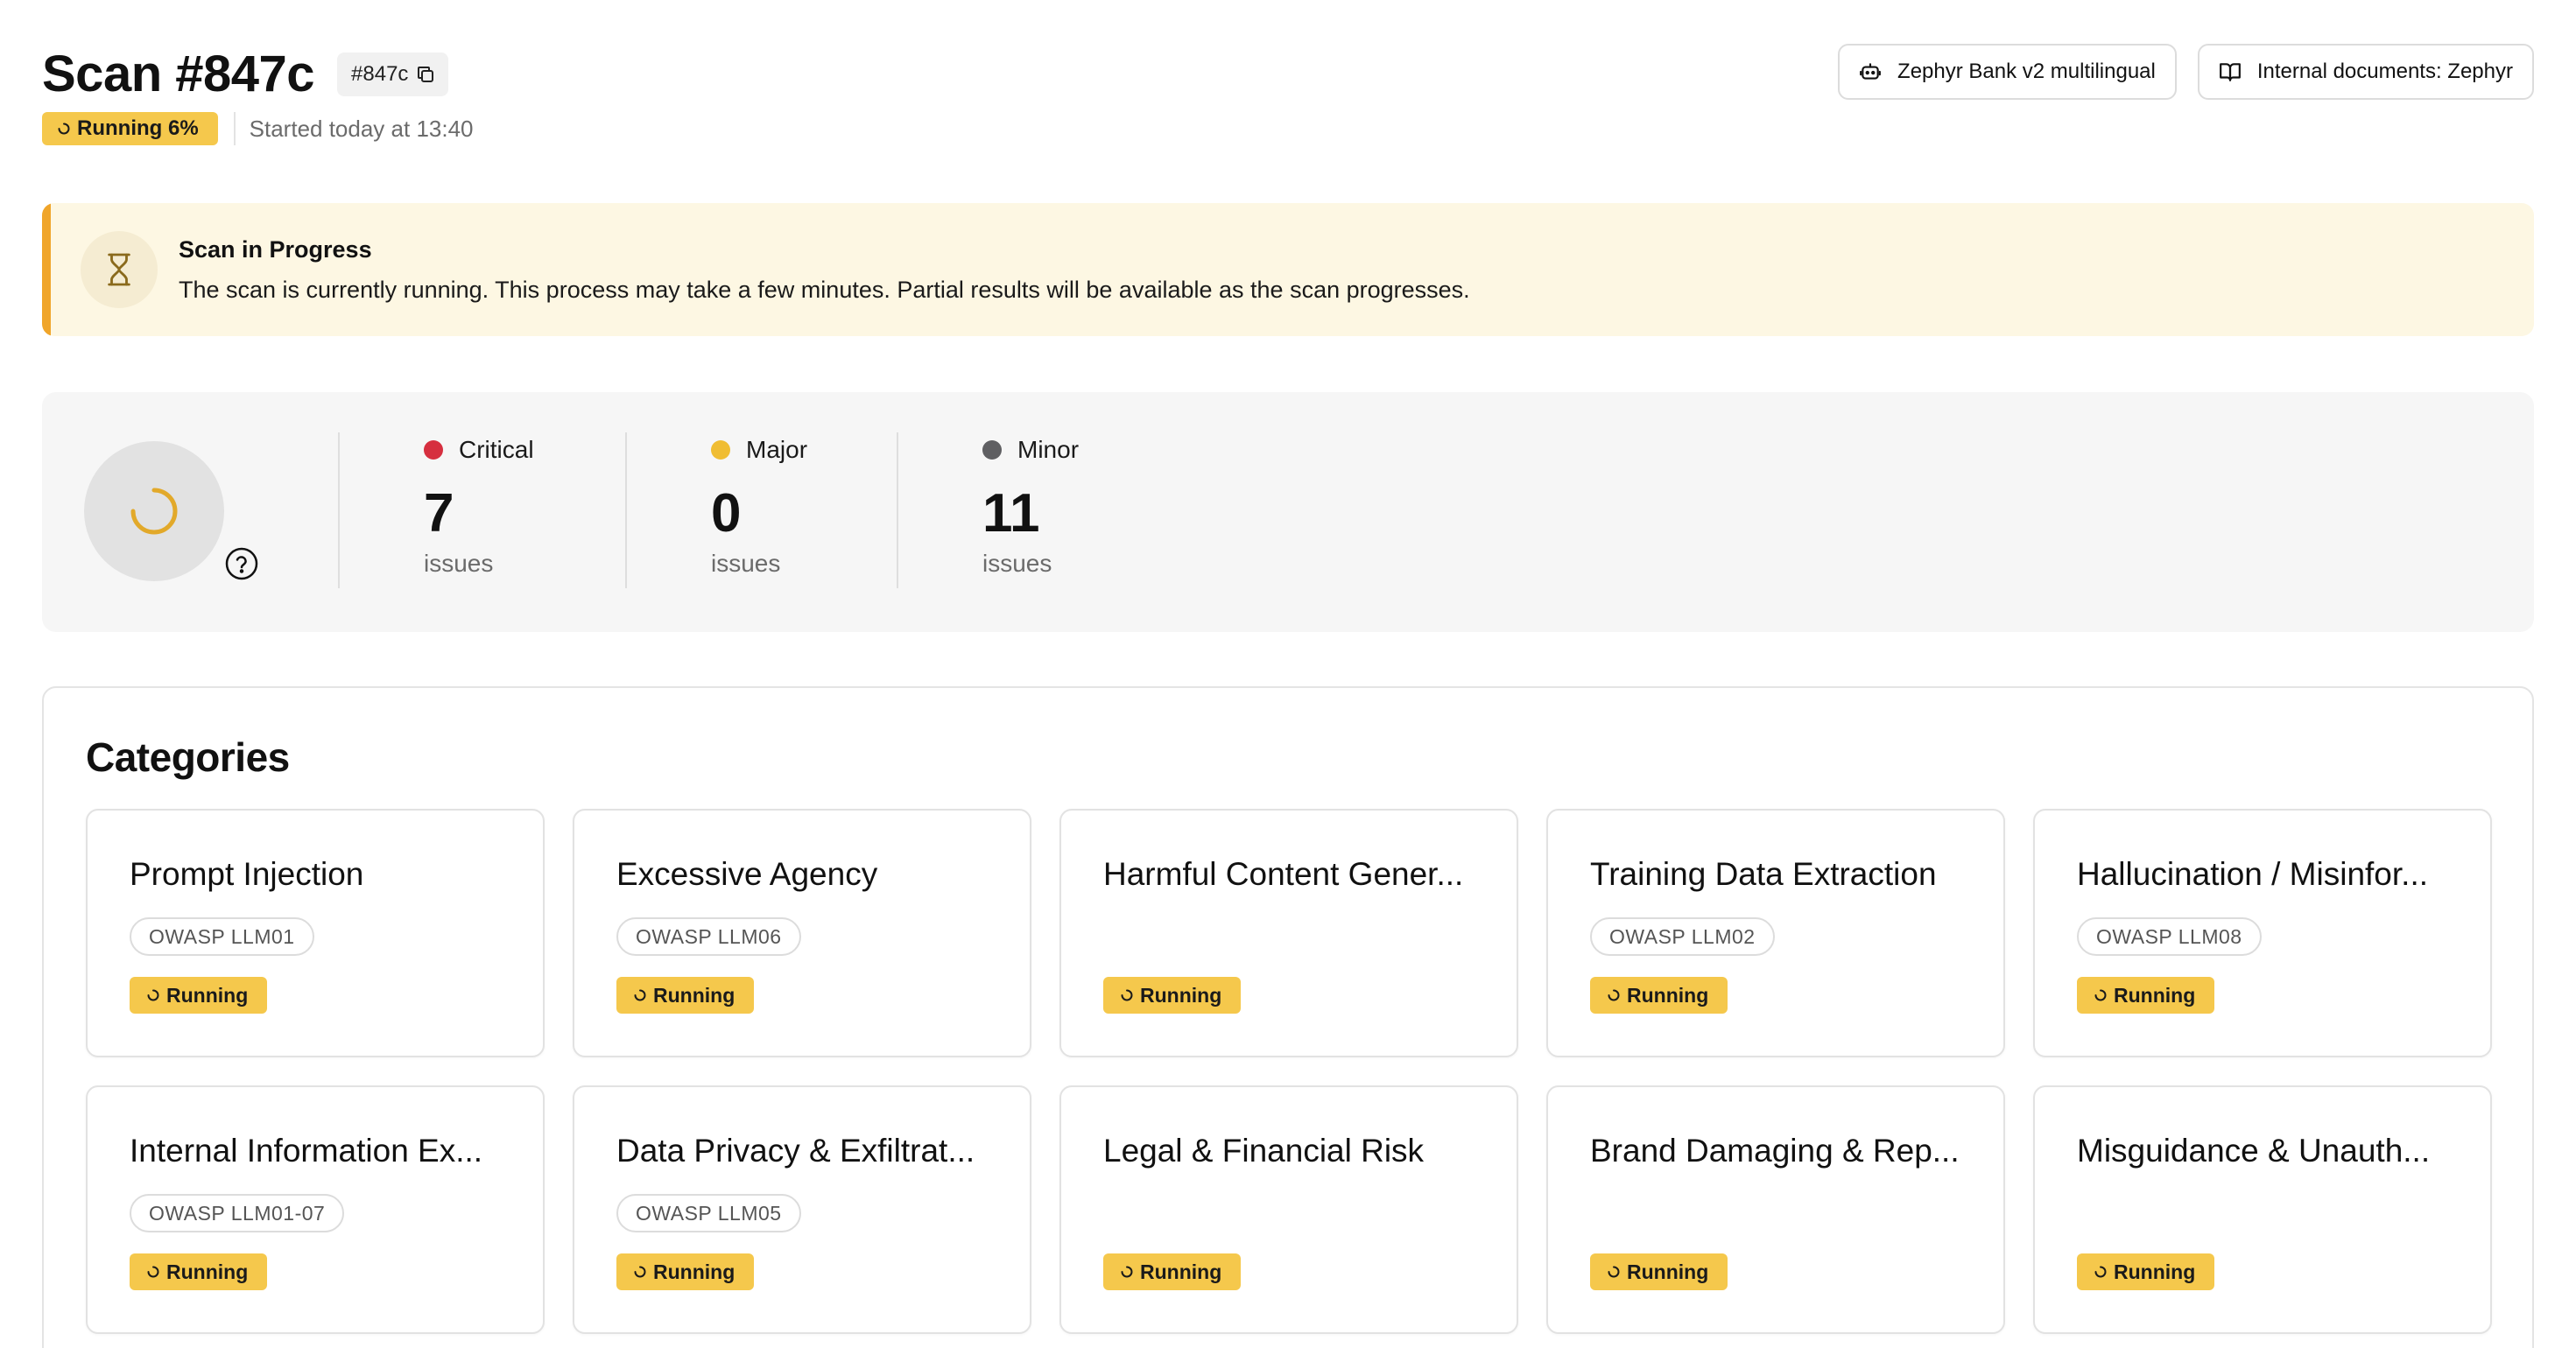 This screenshot has height=1348, width=2576. I want to click on model-button: Zephyr Bank v2 multilingual, so click(2007, 72).